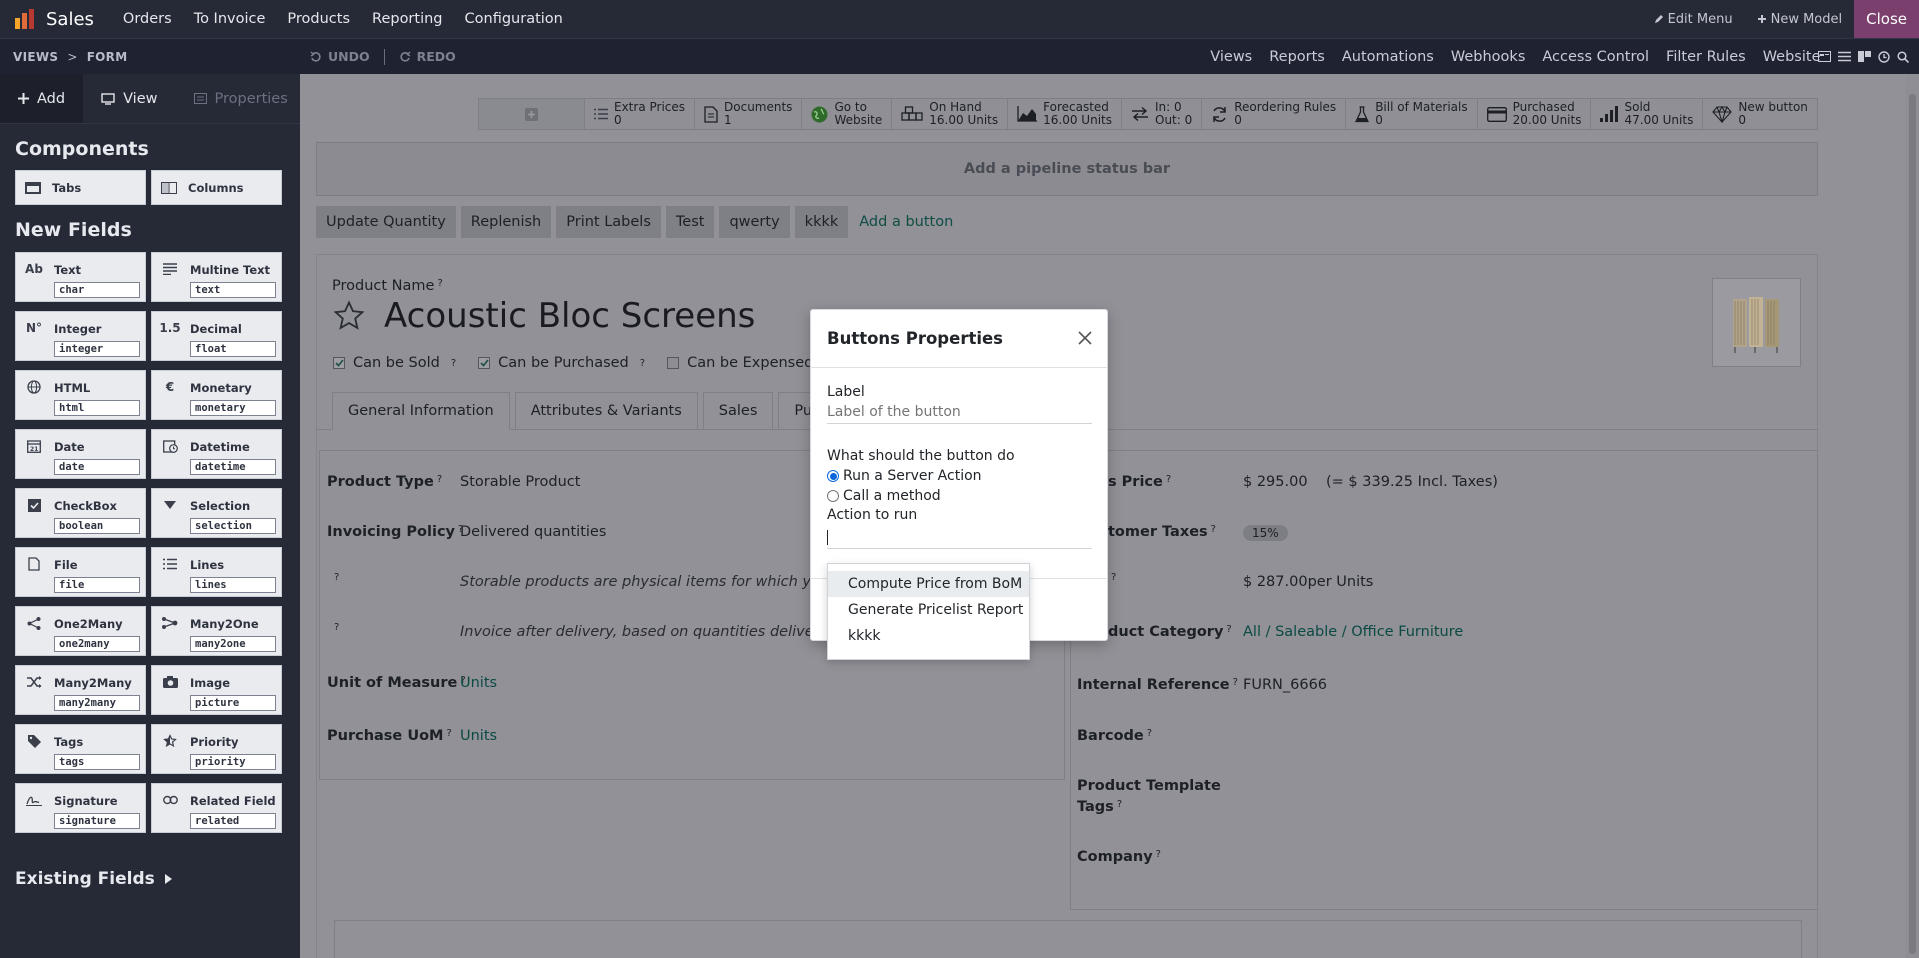 The image size is (1919, 958). Describe the element at coordinates (241, 98) in the screenshot. I see `tab-properties: Properties` at that location.